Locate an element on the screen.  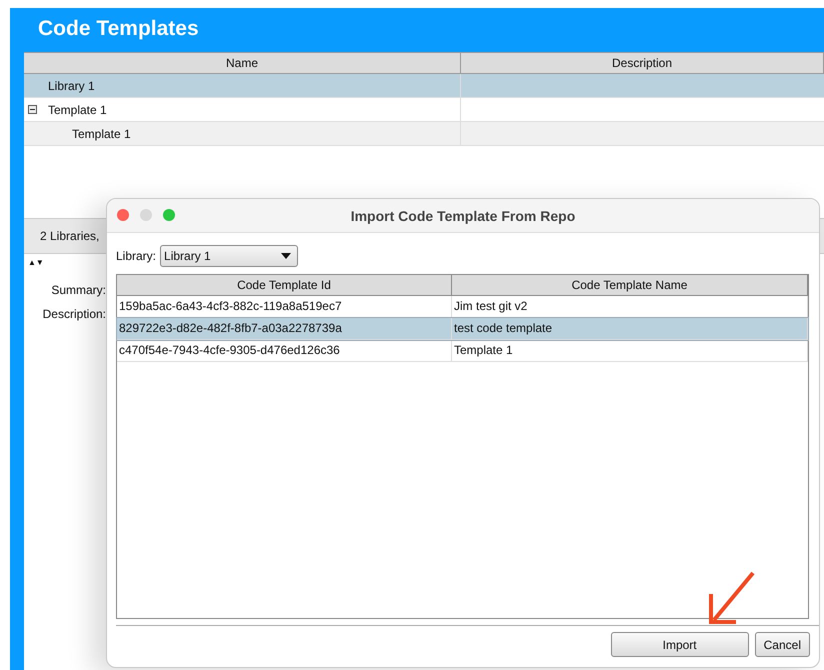
library-dropdown: Library 1 is located at coordinates (229, 256).